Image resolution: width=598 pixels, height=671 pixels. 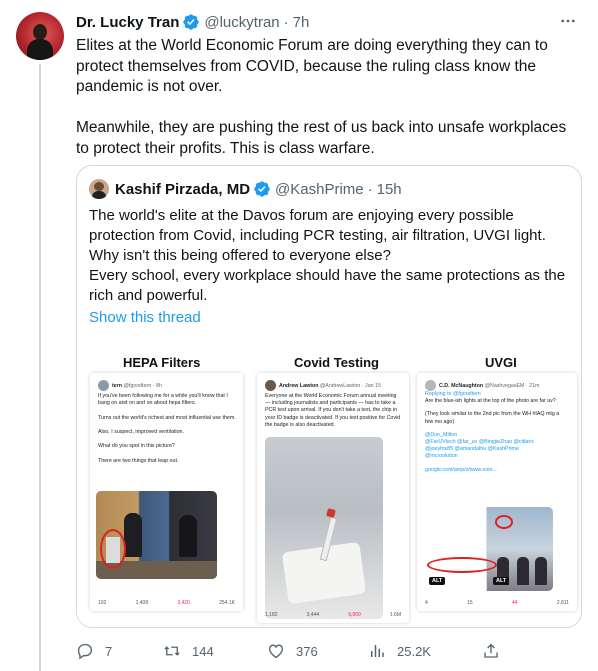 I want to click on views-count: 25.2K, so click(x=414, y=651).